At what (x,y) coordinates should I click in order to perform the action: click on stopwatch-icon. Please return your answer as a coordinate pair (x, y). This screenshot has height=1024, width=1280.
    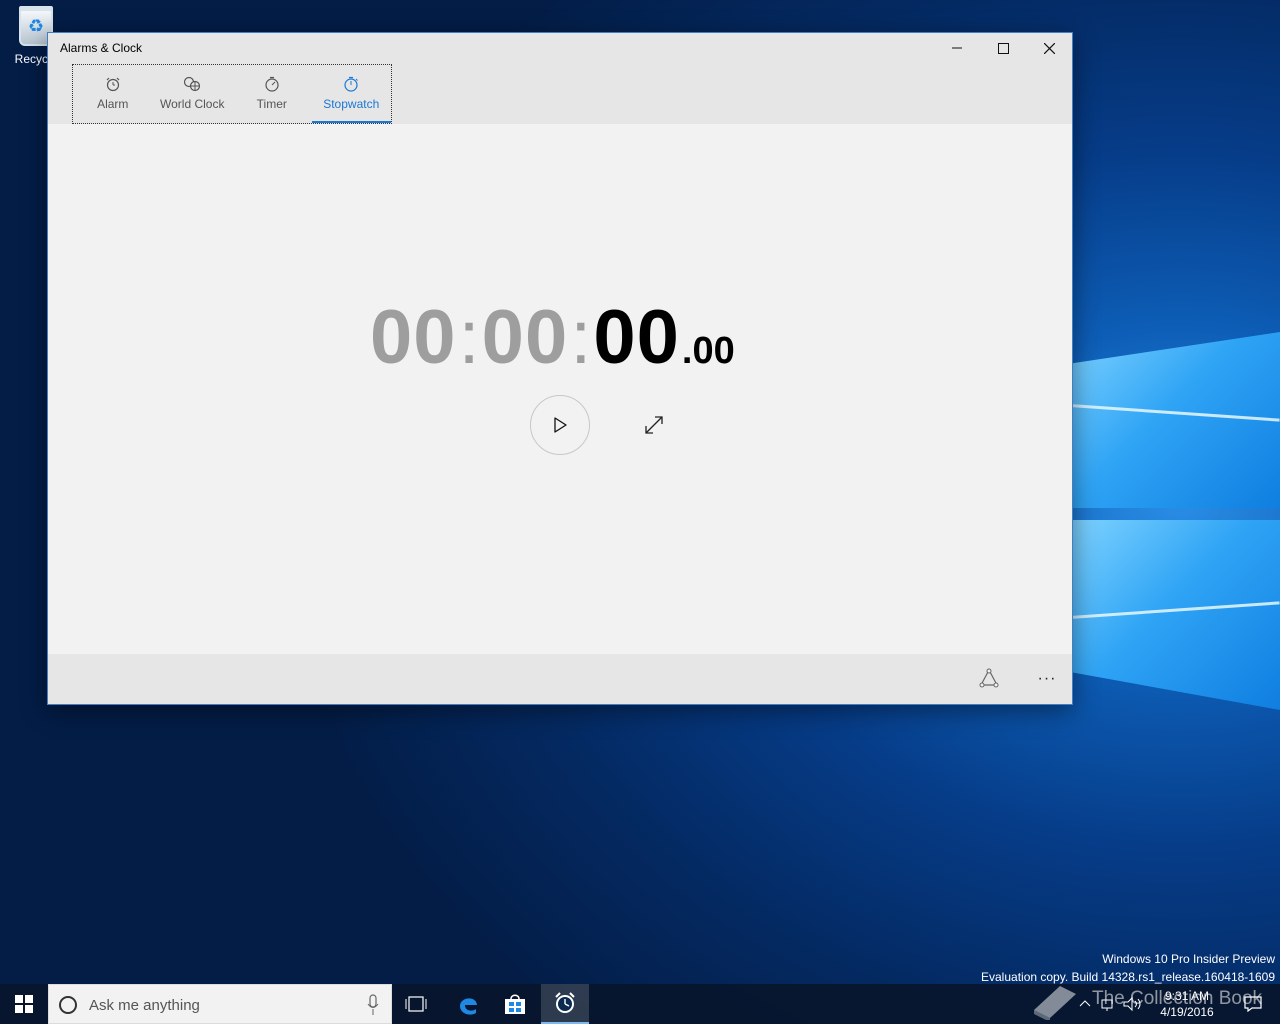
    Looking at the image, I should click on (351, 84).